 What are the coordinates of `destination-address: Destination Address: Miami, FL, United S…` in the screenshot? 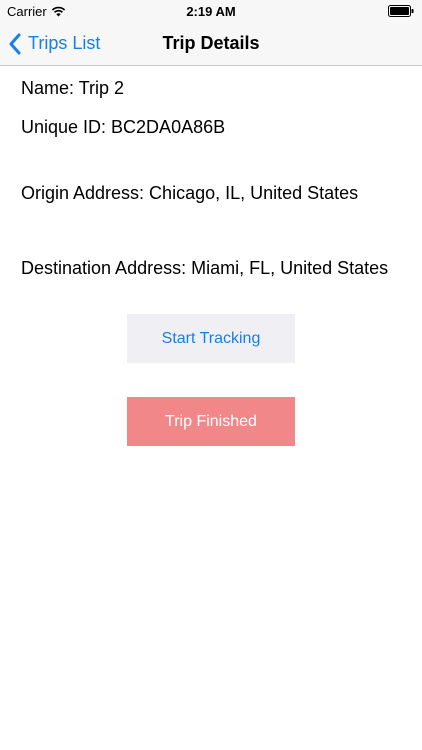 It's located at (205, 268).